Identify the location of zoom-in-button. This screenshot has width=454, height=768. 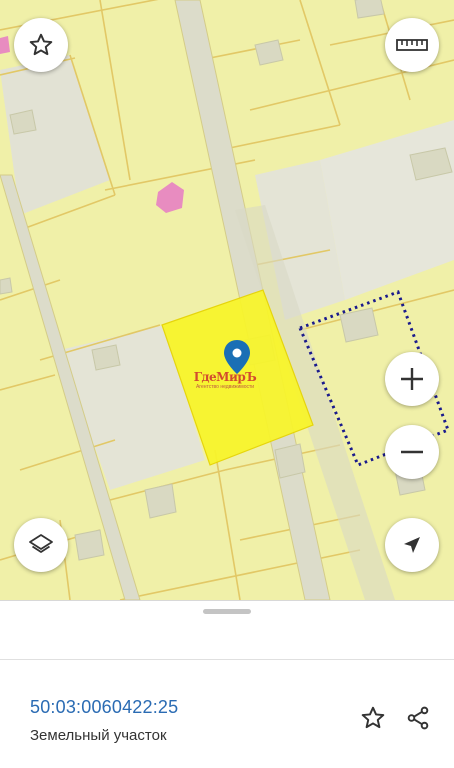
(412, 379).